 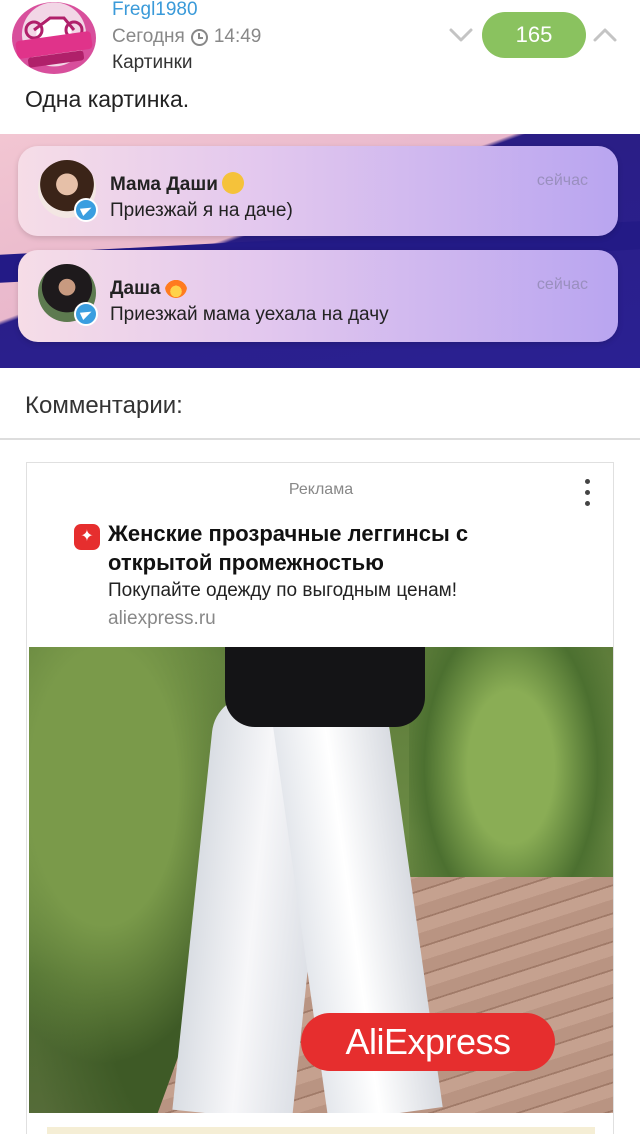 What do you see at coordinates (107, 99) in the screenshot?
I see `post-text: Одна картинка.` at bounding box center [107, 99].